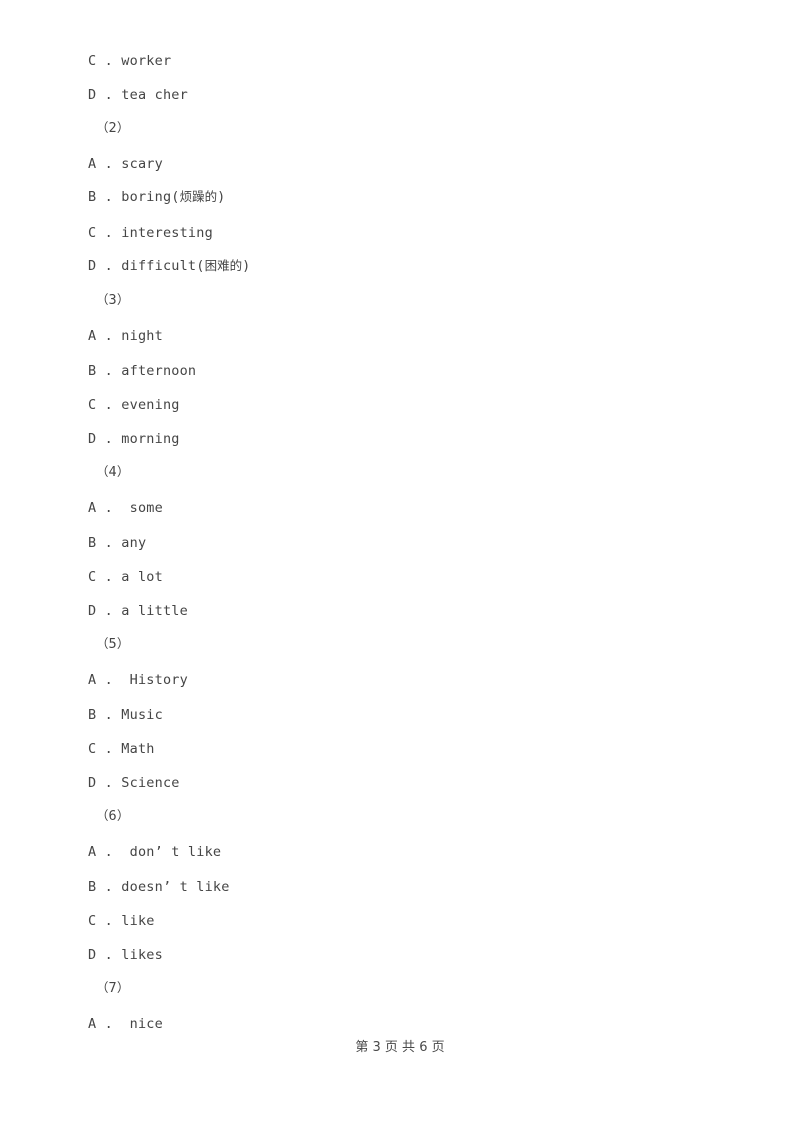  What do you see at coordinates (138, 95) in the screenshot?
I see `answer-option-1-d: D . tea cher` at bounding box center [138, 95].